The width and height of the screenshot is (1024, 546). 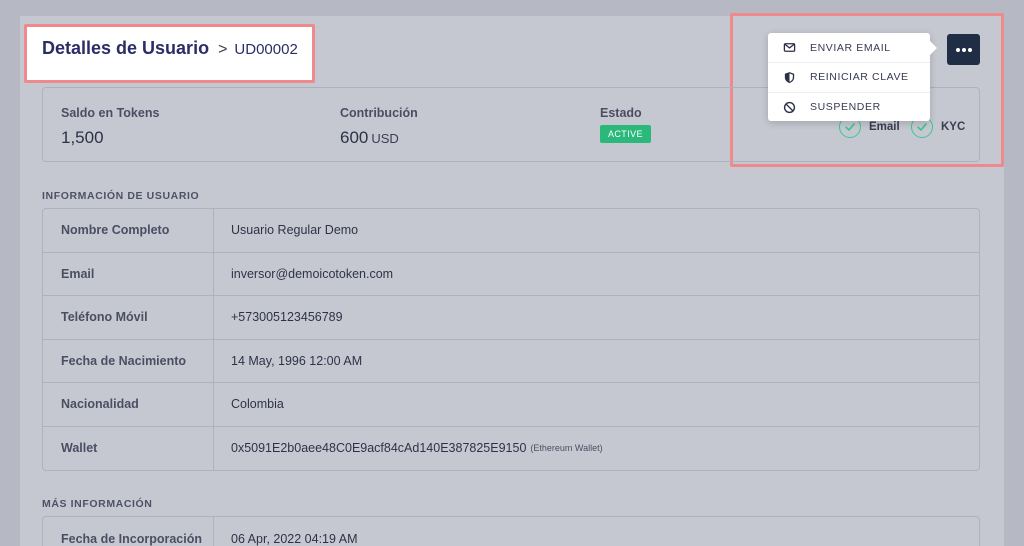 I want to click on breadcrumb: Detalles de Usuario > UD00002, so click(x=170, y=48).